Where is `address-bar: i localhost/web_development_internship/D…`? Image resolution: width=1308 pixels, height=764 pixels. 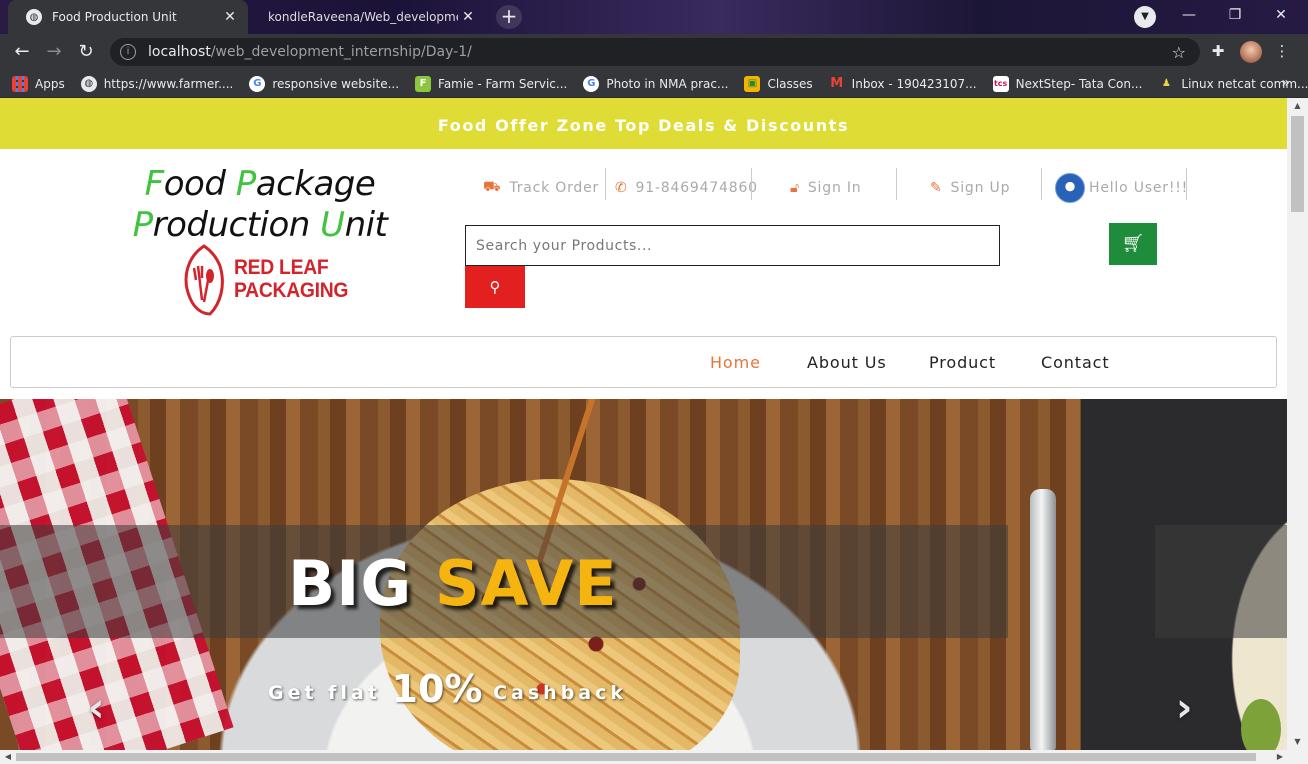
address-bar: i localhost/web_development_internship/D… is located at coordinates (655, 52).